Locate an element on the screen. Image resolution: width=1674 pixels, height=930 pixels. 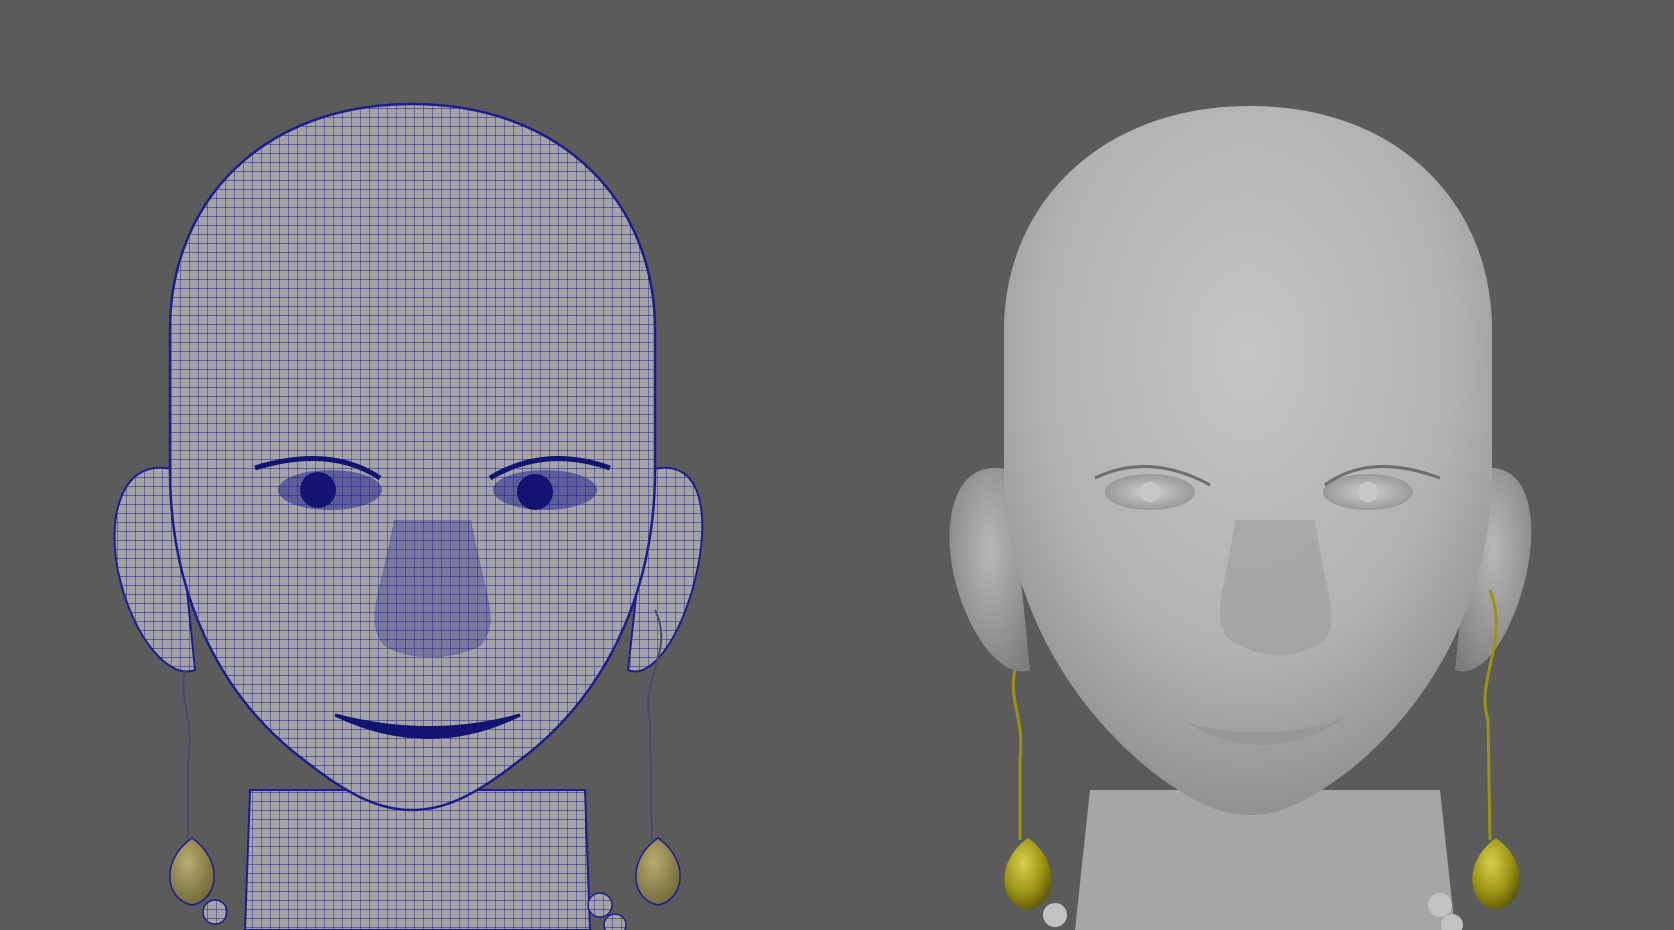
wire-nose is located at coordinates (432, 588).